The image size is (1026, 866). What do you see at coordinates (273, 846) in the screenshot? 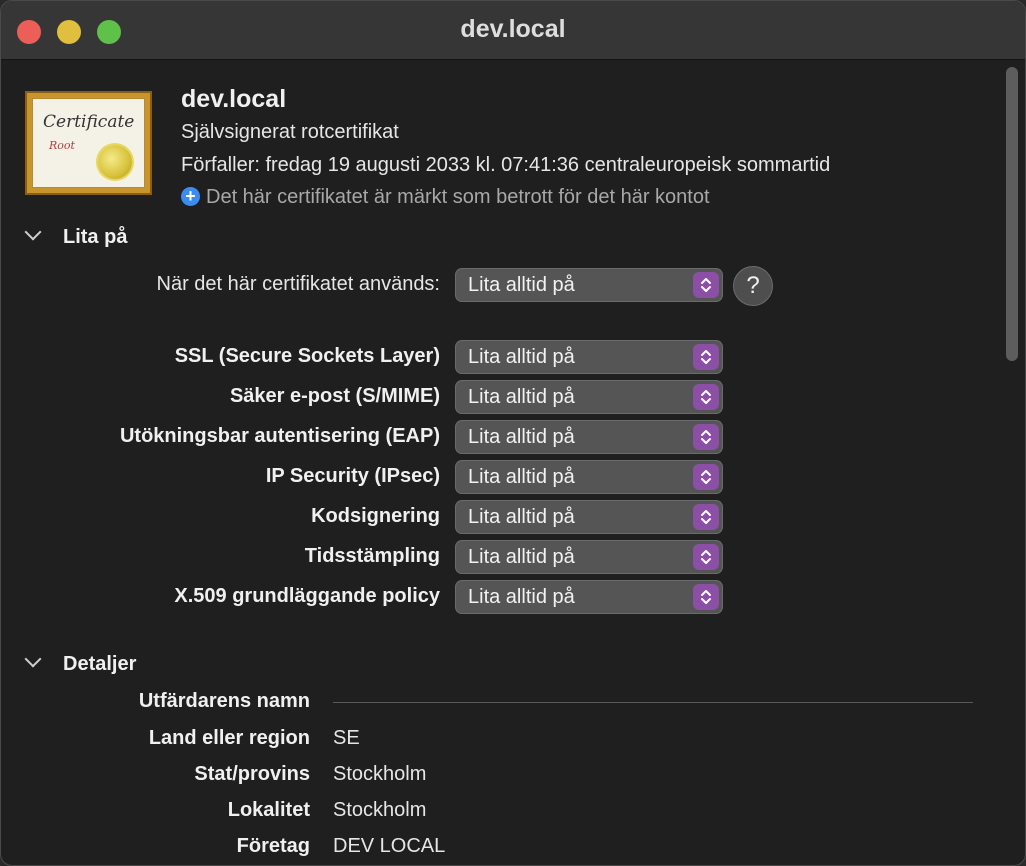
I see `detail-label-organization: Företag` at bounding box center [273, 846].